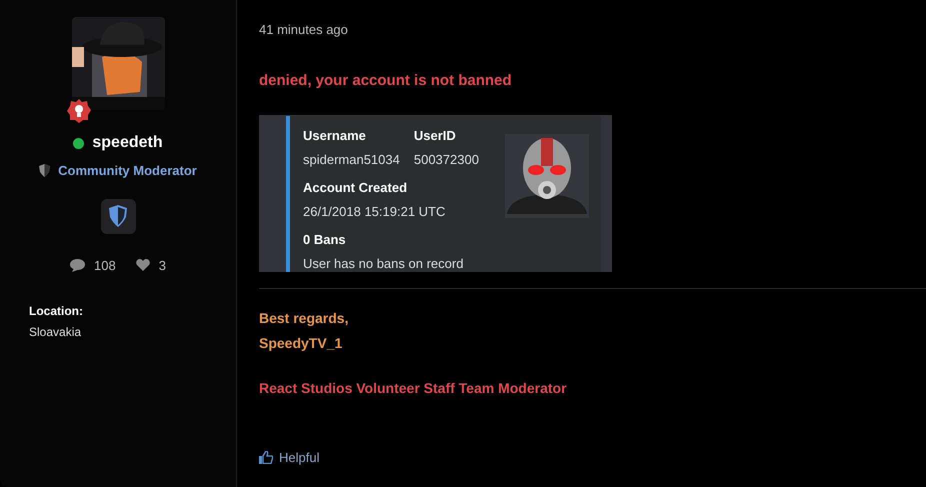 This screenshot has width=926, height=487. Describe the element at coordinates (127, 171) in the screenshot. I see `user-role: Community Moderator` at that location.